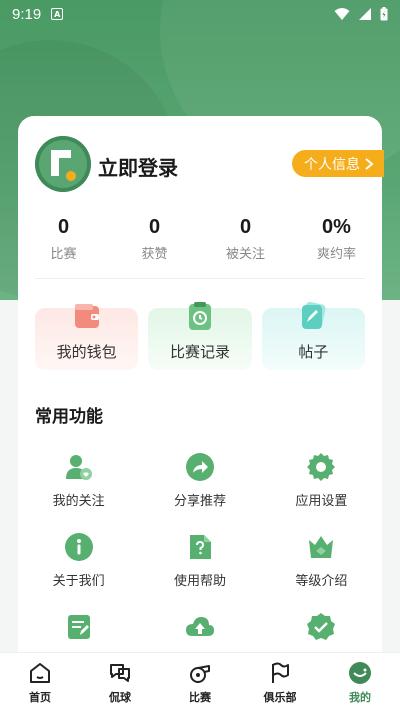 This screenshot has width=400, height=712. I want to click on stat-label: 获赞, so click(154, 254).